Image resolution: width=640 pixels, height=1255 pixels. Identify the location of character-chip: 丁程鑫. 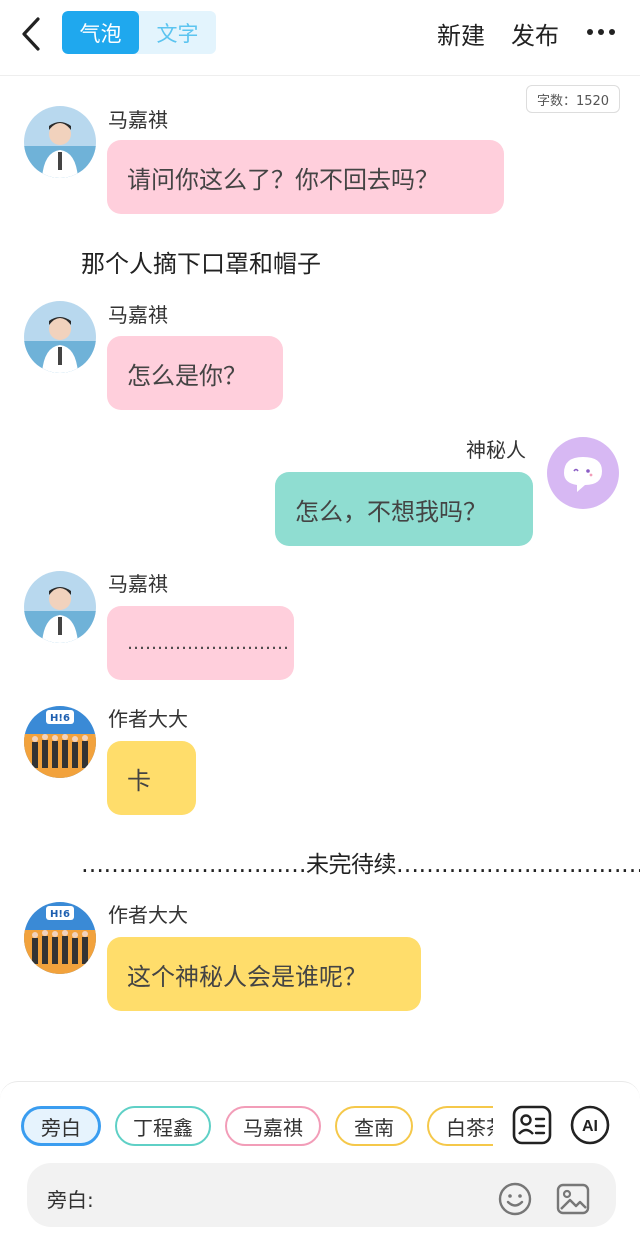
(163, 1126).